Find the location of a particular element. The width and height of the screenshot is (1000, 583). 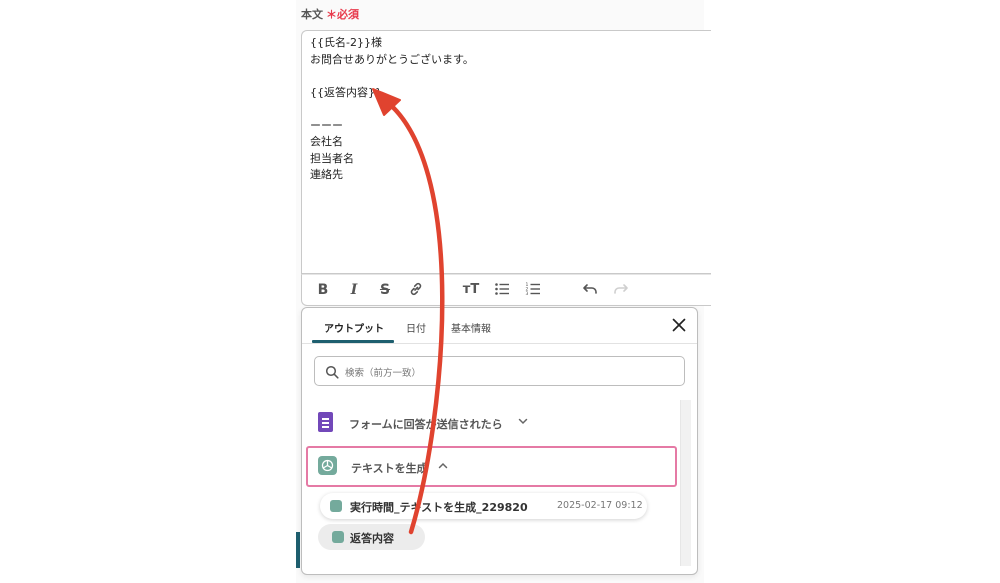

editor-line: {{氏名-2}}様 is located at coordinates (346, 42).